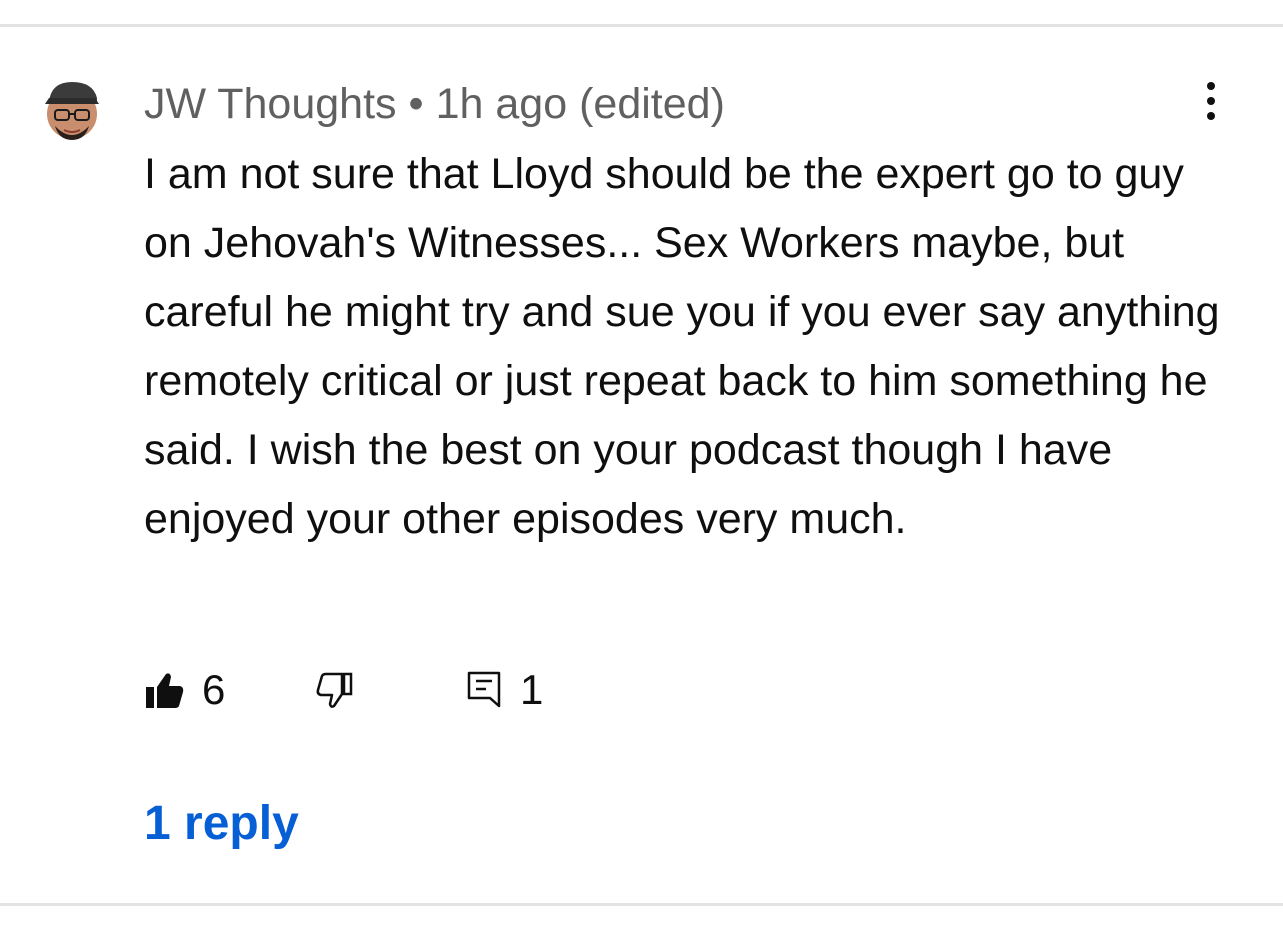 The width and height of the screenshot is (1283, 928). Describe the element at coordinates (165, 690) in the screenshot. I see `thumbs-up-filled-icon` at that location.